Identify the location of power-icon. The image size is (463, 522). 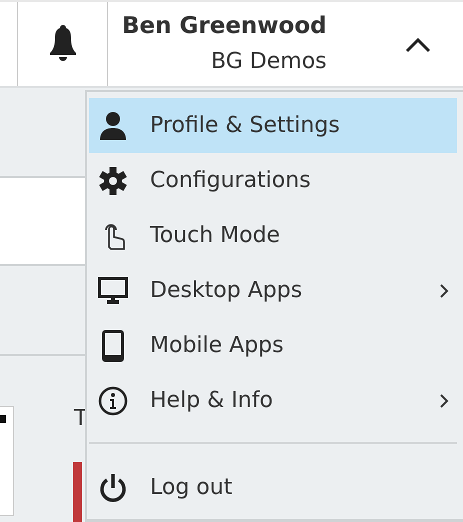
(113, 487).